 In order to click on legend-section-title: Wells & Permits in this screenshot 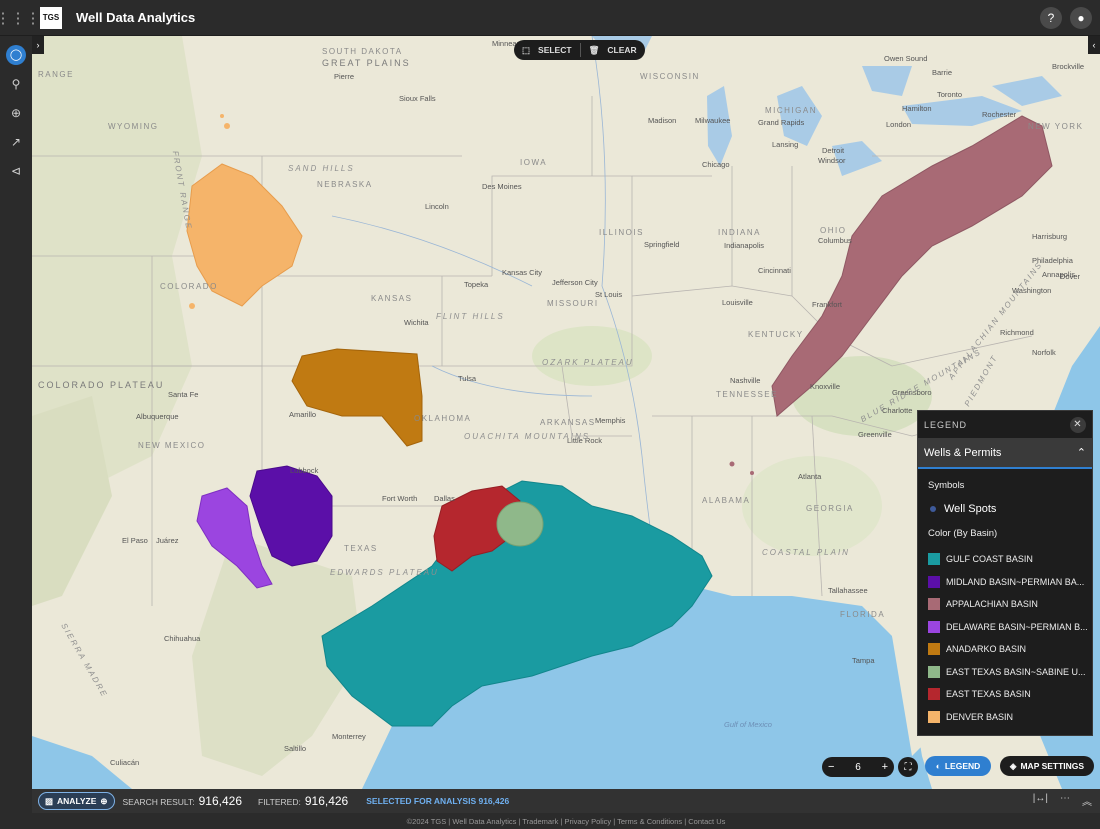, I will do `click(963, 452)`.